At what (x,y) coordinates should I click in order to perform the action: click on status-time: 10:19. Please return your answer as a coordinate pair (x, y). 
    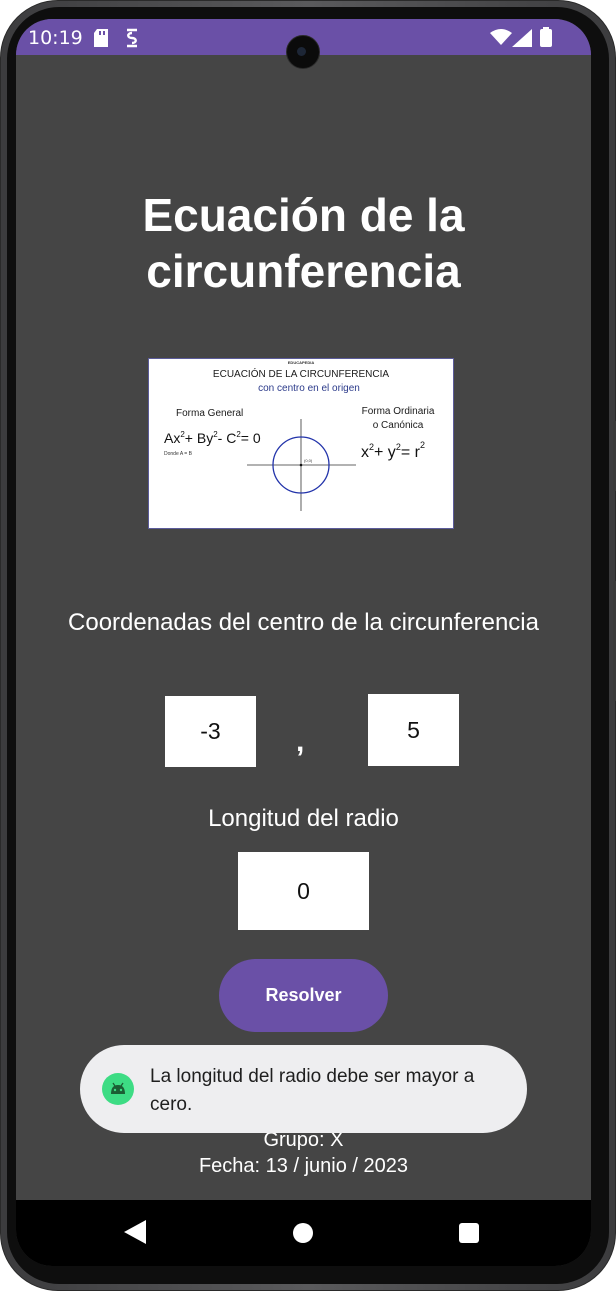
    Looking at the image, I should click on (55, 38).